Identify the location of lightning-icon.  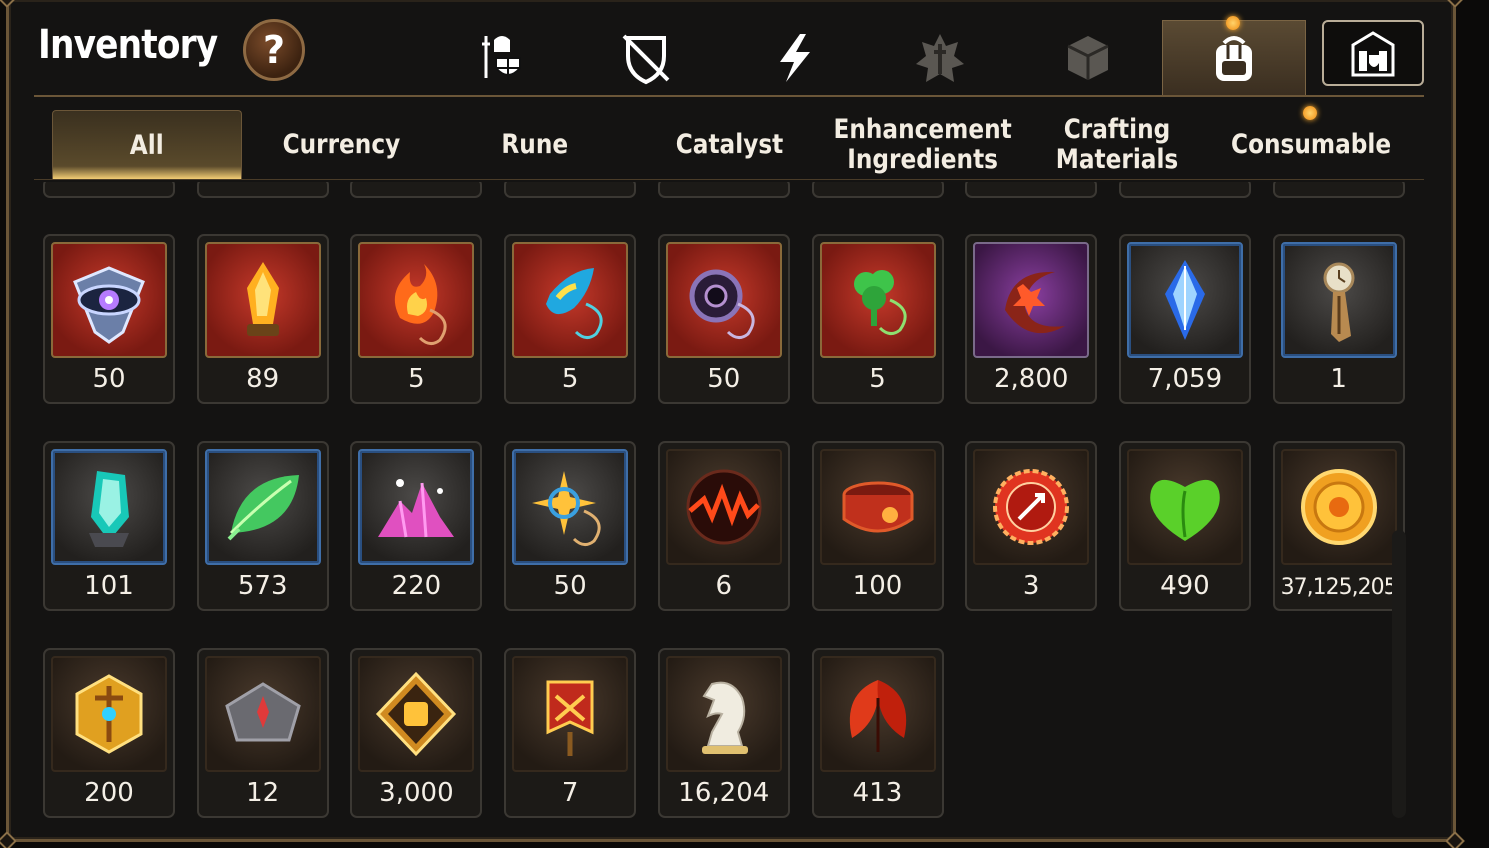
(795, 58).